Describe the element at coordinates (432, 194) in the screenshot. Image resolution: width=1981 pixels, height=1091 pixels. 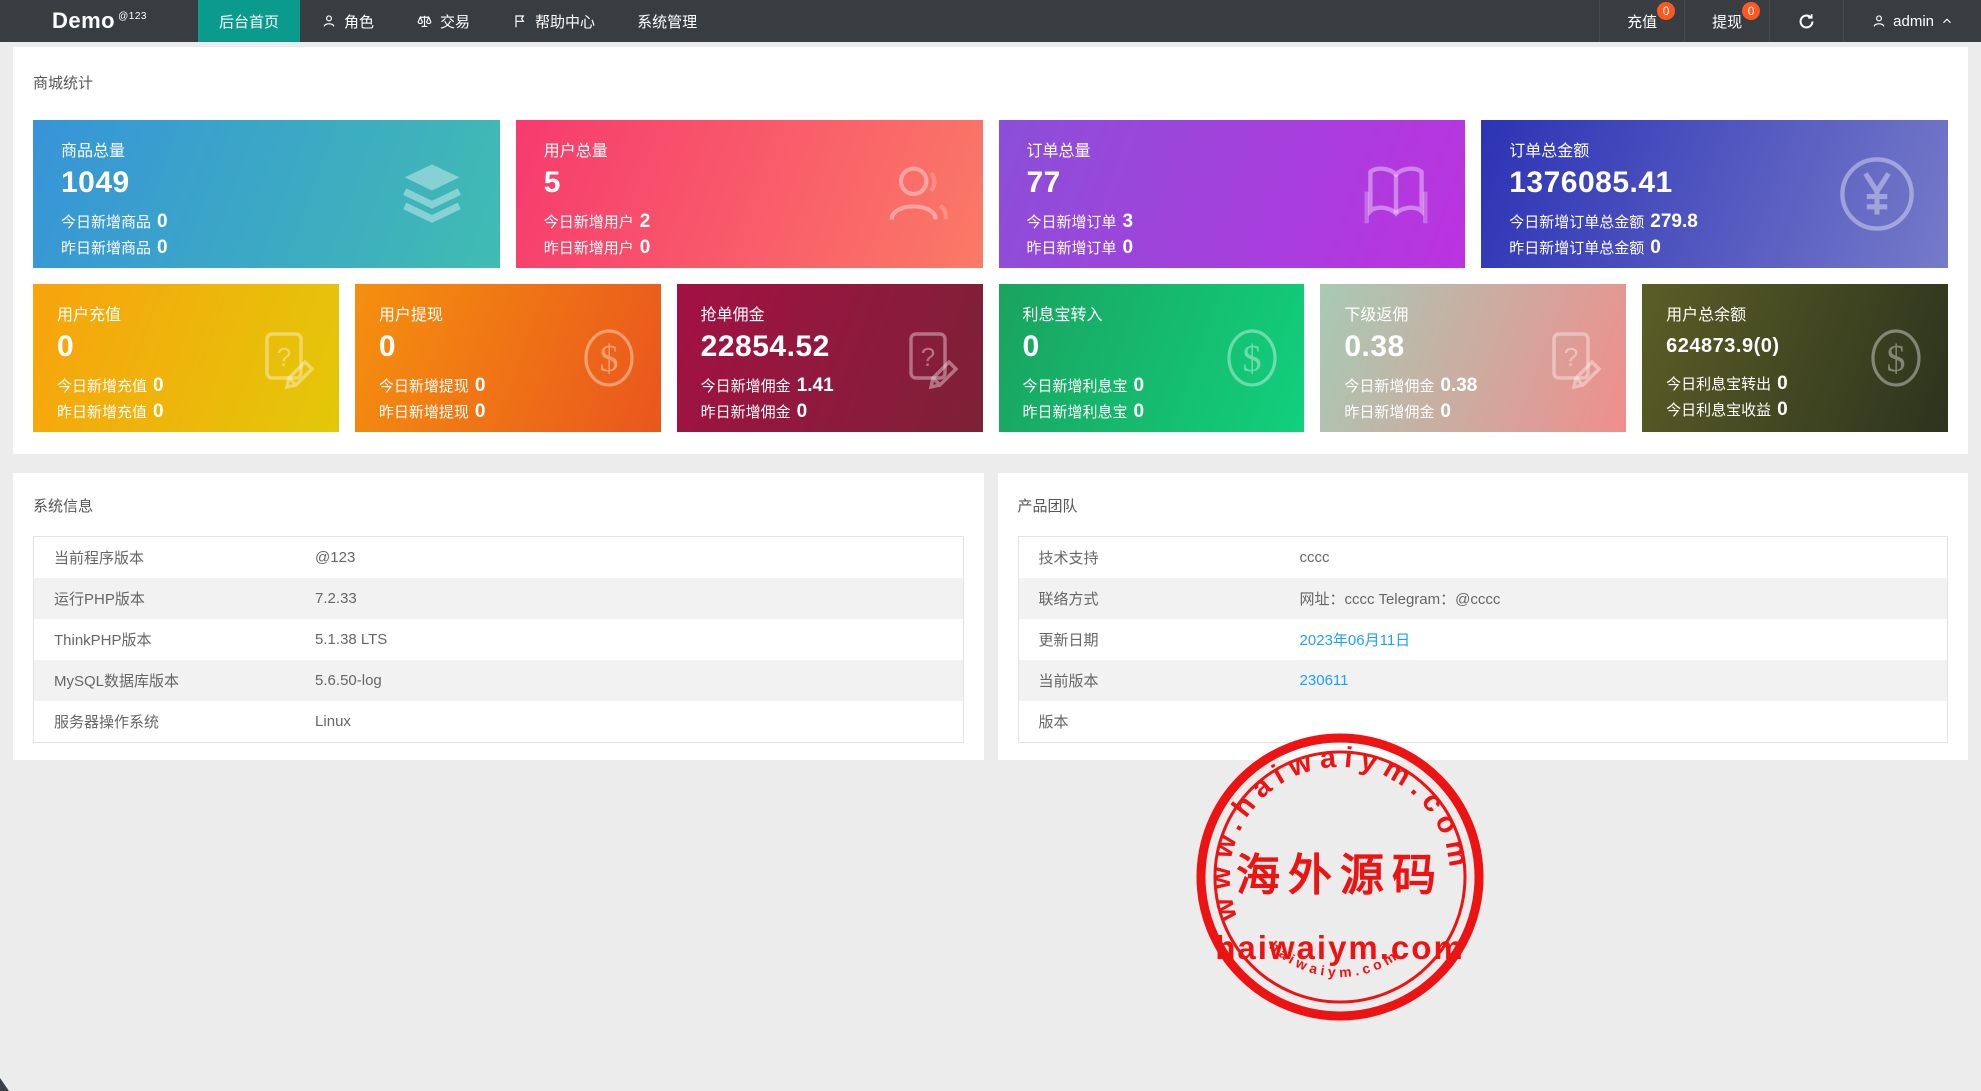
I see `layers-icon` at that location.